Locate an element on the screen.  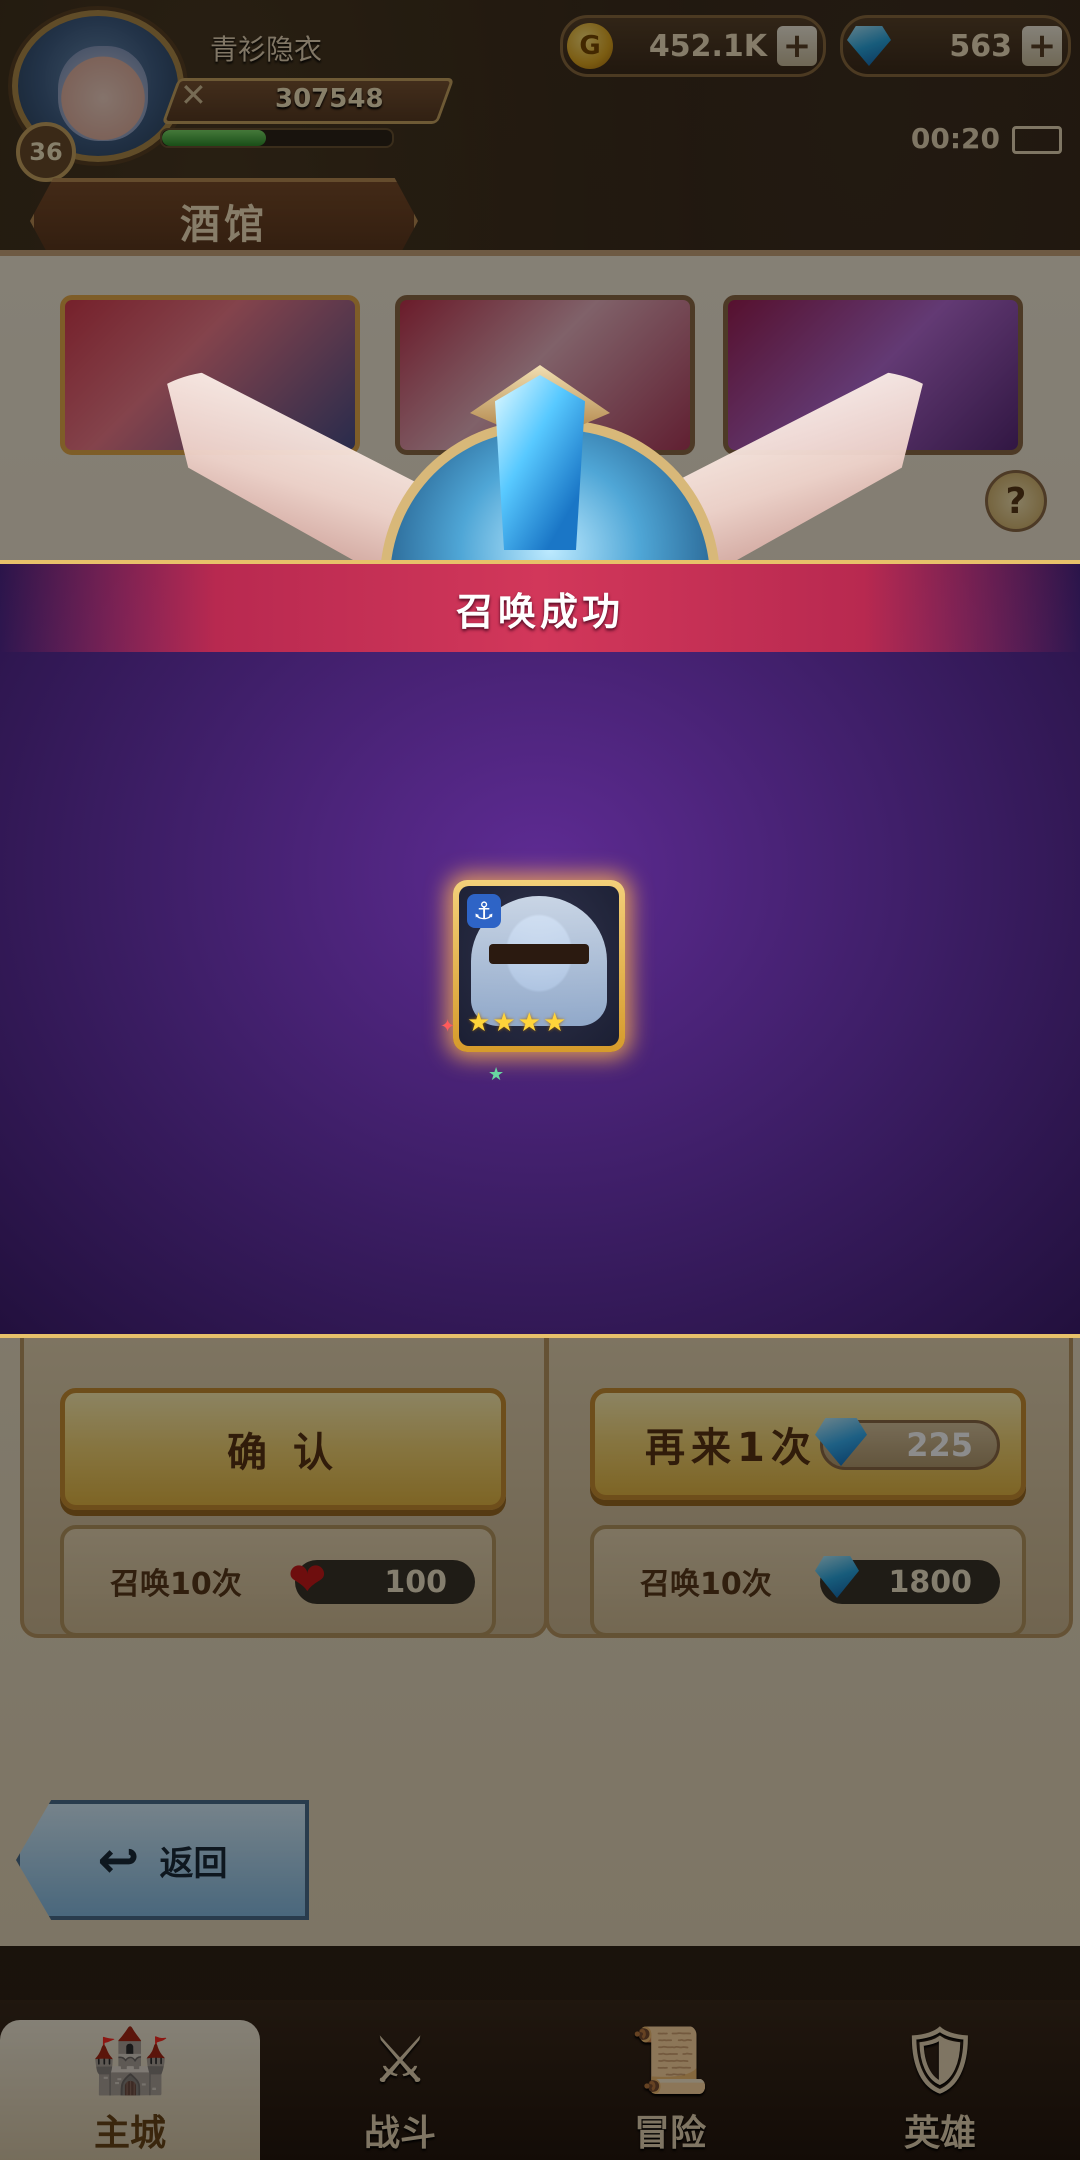
crystal-icon is located at coordinates (540, 462).